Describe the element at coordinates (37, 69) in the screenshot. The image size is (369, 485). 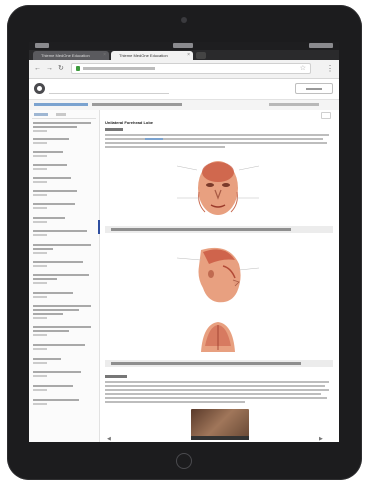
I see `back-arrow-icon: ←` at that location.